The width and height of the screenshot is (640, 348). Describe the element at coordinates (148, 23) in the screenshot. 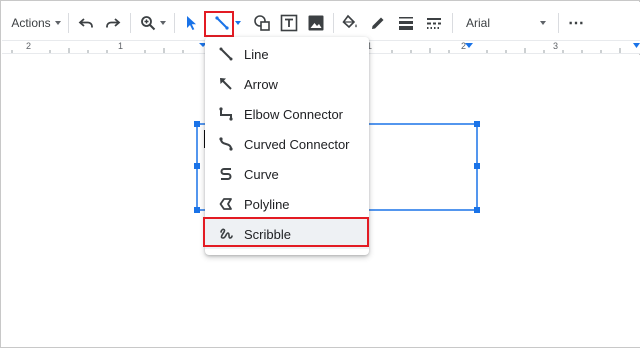

I see `zoom-icon` at that location.